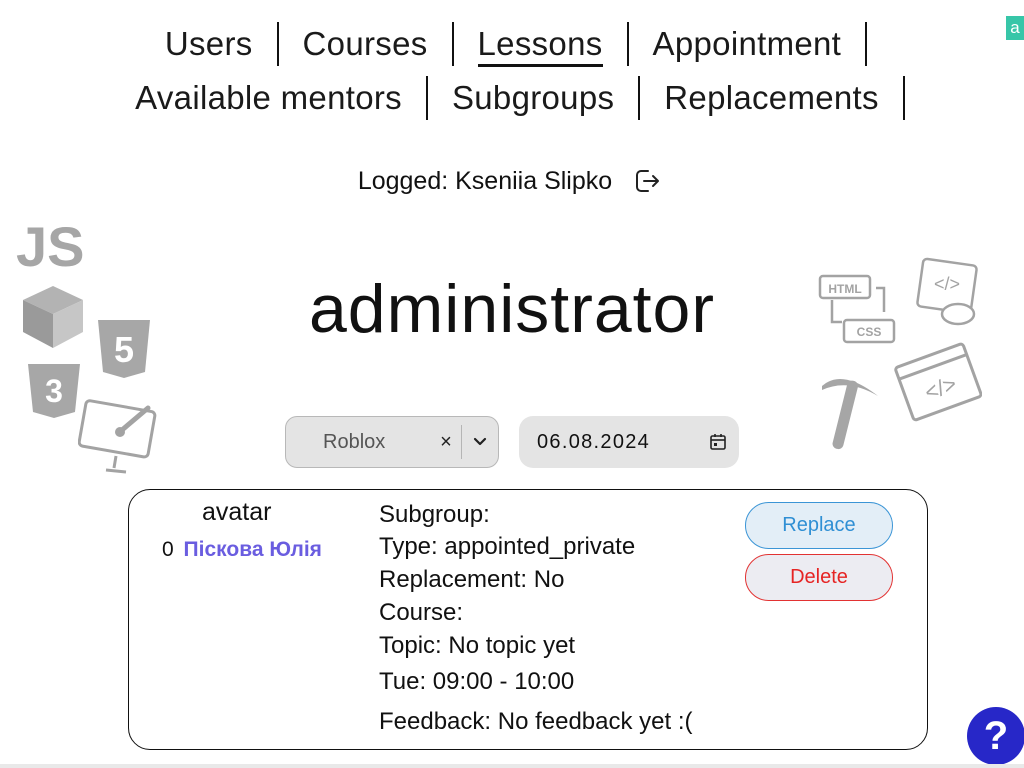 The width and height of the screenshot is (1024, 768). What do you see at coordinates (210, 44) in the screenshot?
I see `nav-users: Users` at bounding box center [210, 44].